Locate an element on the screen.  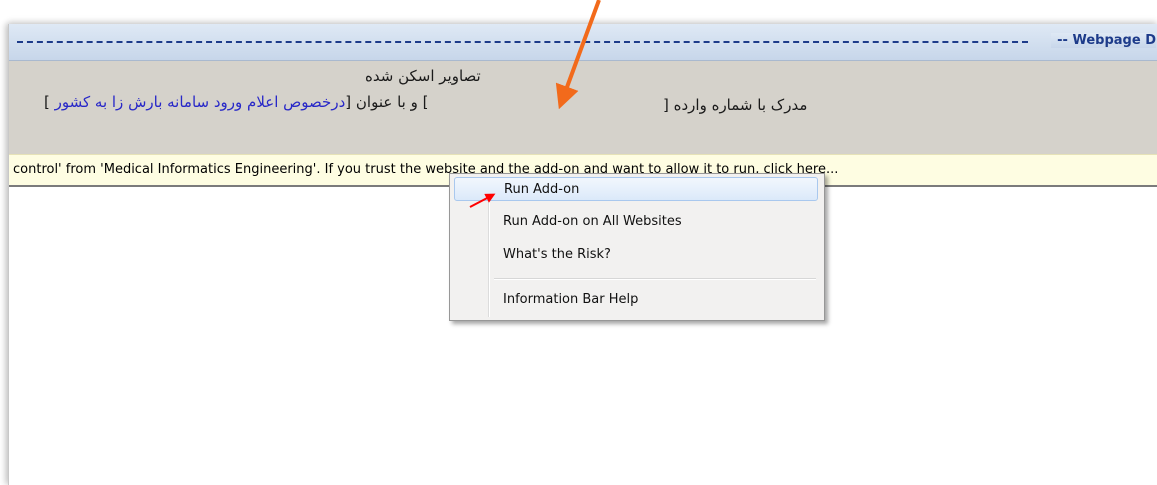
annotation-arrows is located at coordinates (535, 104).